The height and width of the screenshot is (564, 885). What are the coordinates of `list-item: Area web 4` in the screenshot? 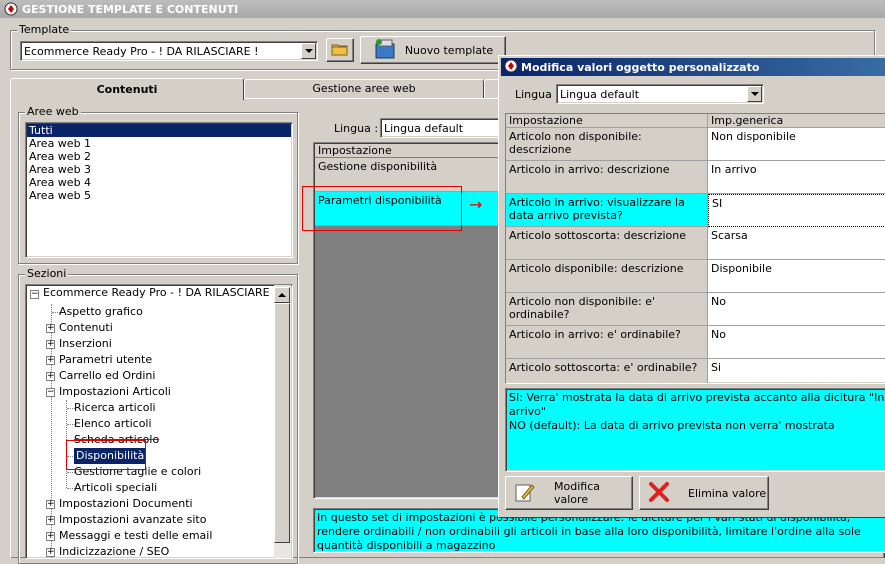 It's located at (159, 182).